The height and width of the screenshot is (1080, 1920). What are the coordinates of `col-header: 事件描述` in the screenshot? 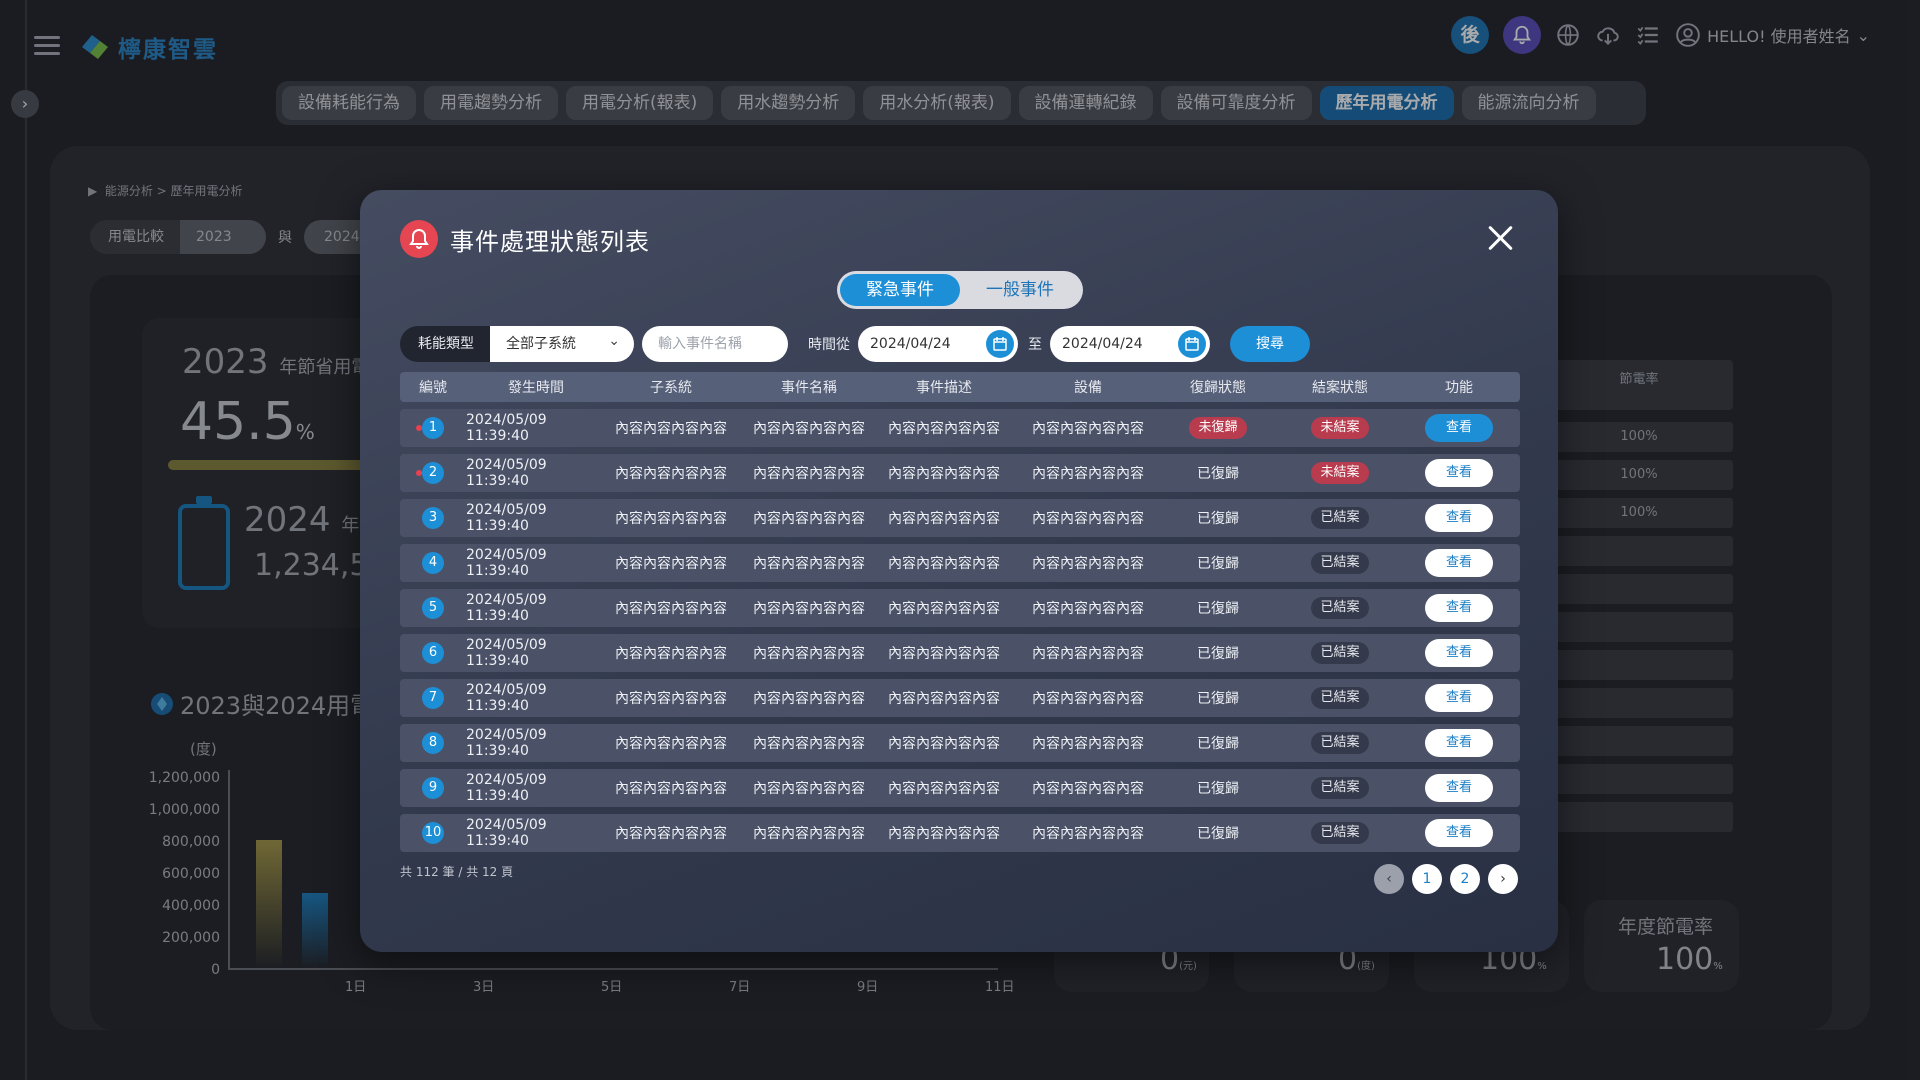 It's located at (944, 388).